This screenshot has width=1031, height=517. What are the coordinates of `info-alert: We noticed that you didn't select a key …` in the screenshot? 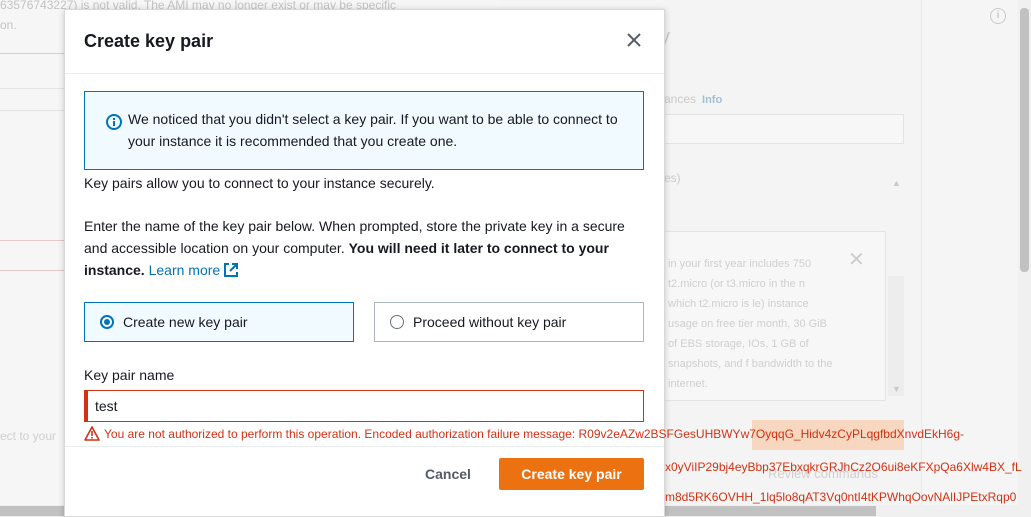 It's located at (364, 130).